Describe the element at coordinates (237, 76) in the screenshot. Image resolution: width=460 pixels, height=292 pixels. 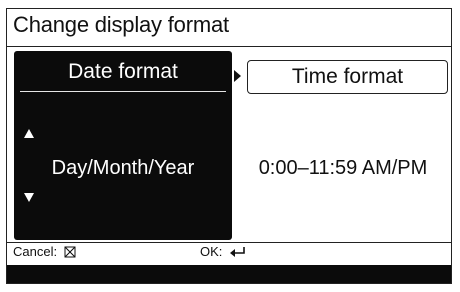
I see `triangle-right-icon` at that location.